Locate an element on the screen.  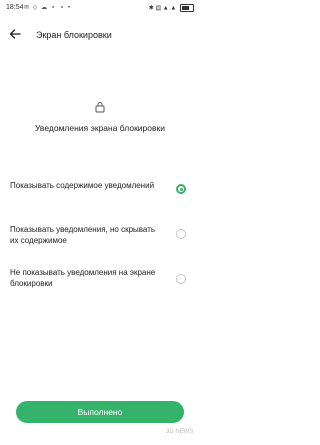
status-time: 18:54 is located at coordinates (15, 7).